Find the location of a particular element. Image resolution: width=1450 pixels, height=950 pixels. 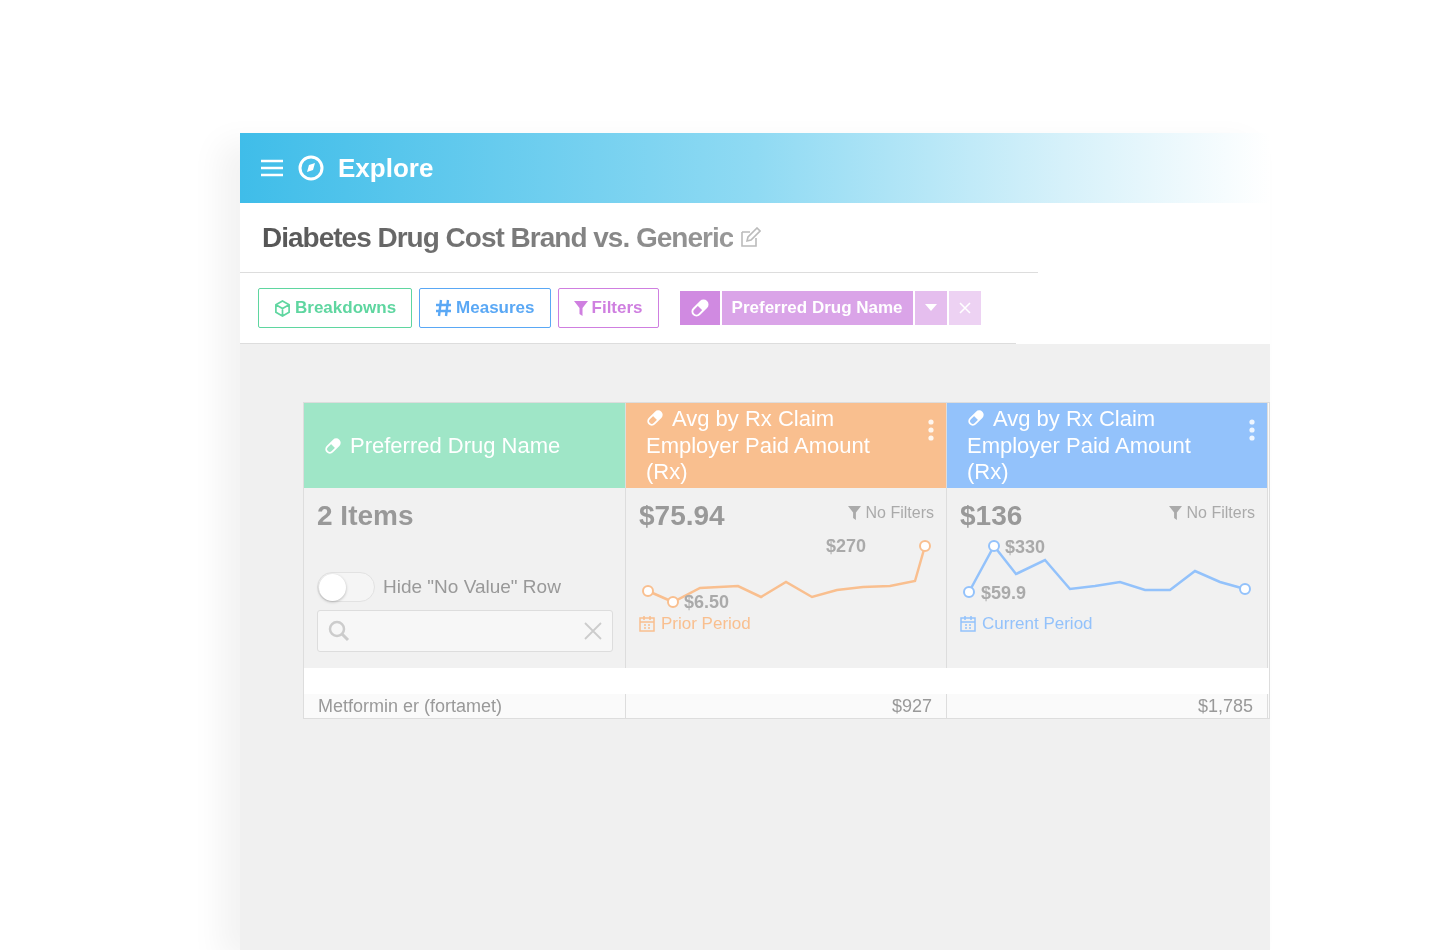

measures-button: Measures is located at coordinates (485, 308).